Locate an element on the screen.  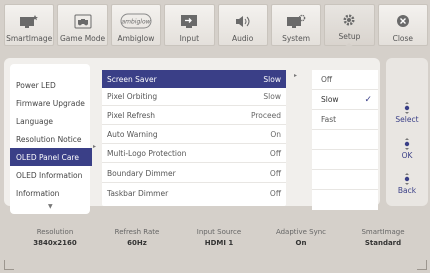
info-value: 3840x2160 is located at coordinates (55, 243).